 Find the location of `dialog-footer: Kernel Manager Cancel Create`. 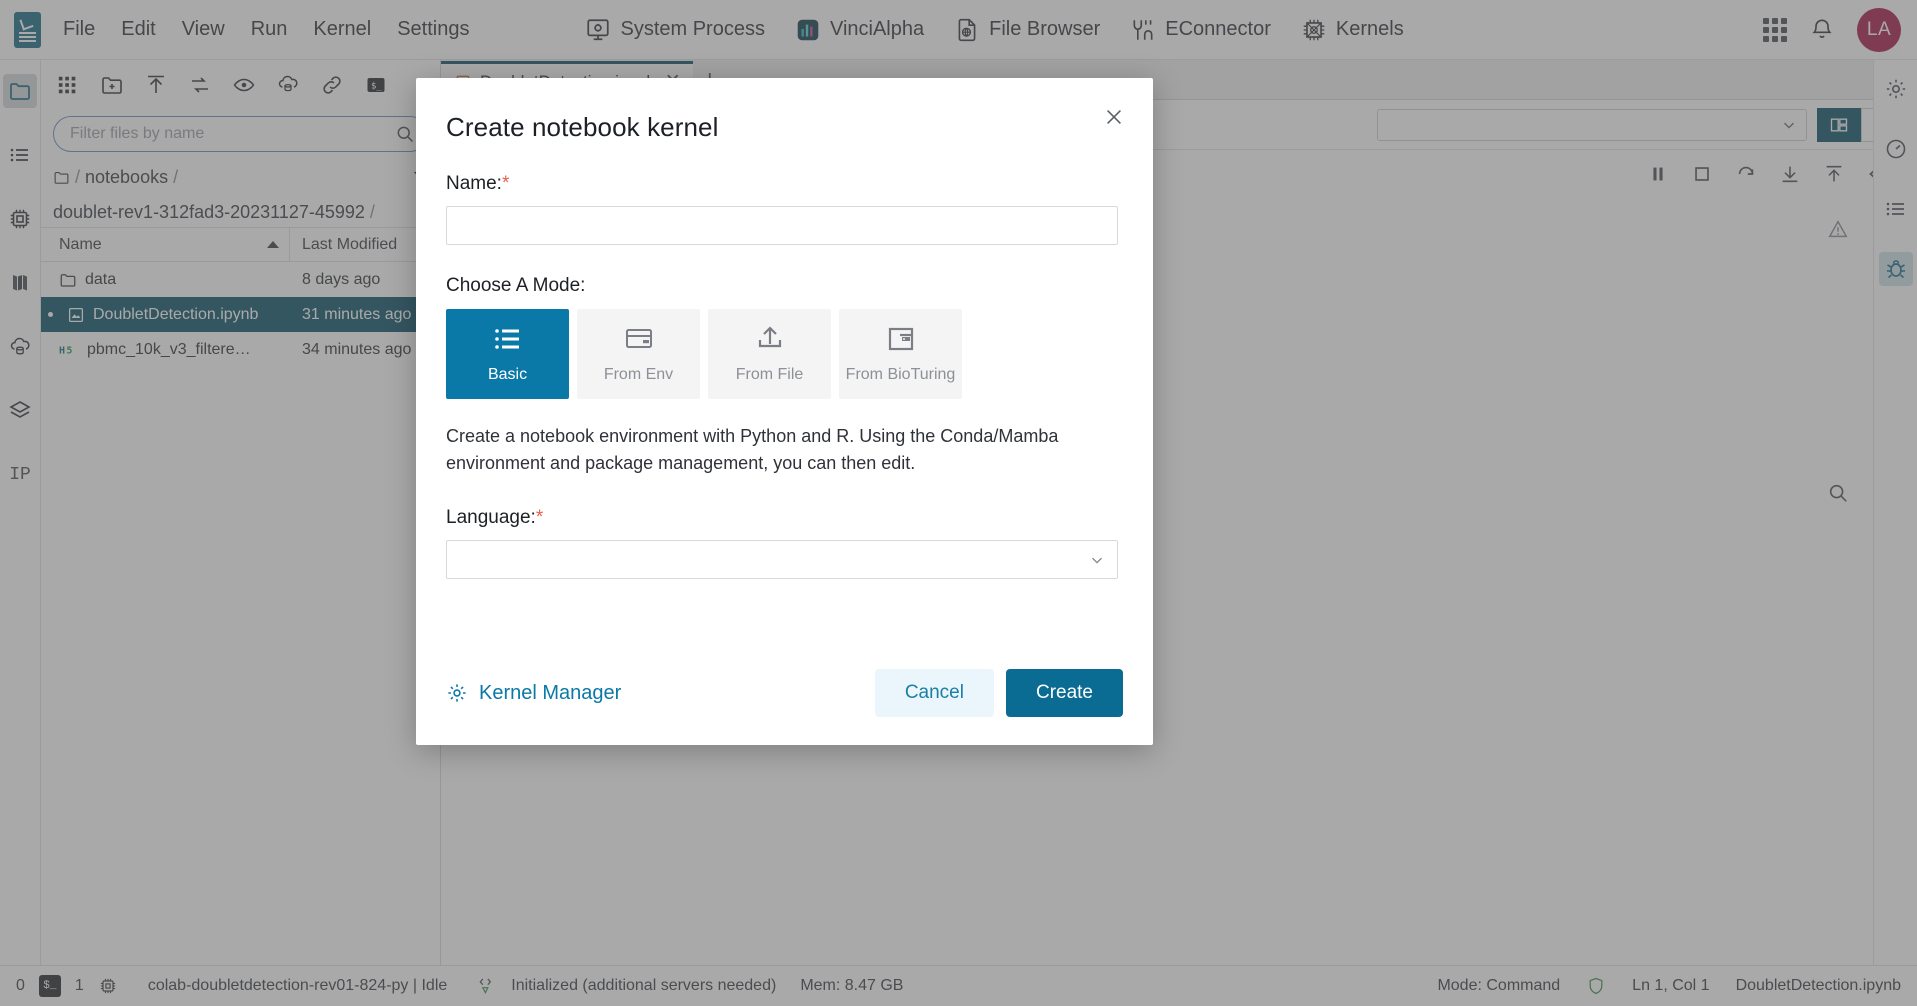

dialog-footer: Kernel Manager Cancel Create is located at coordinates (784, 693).